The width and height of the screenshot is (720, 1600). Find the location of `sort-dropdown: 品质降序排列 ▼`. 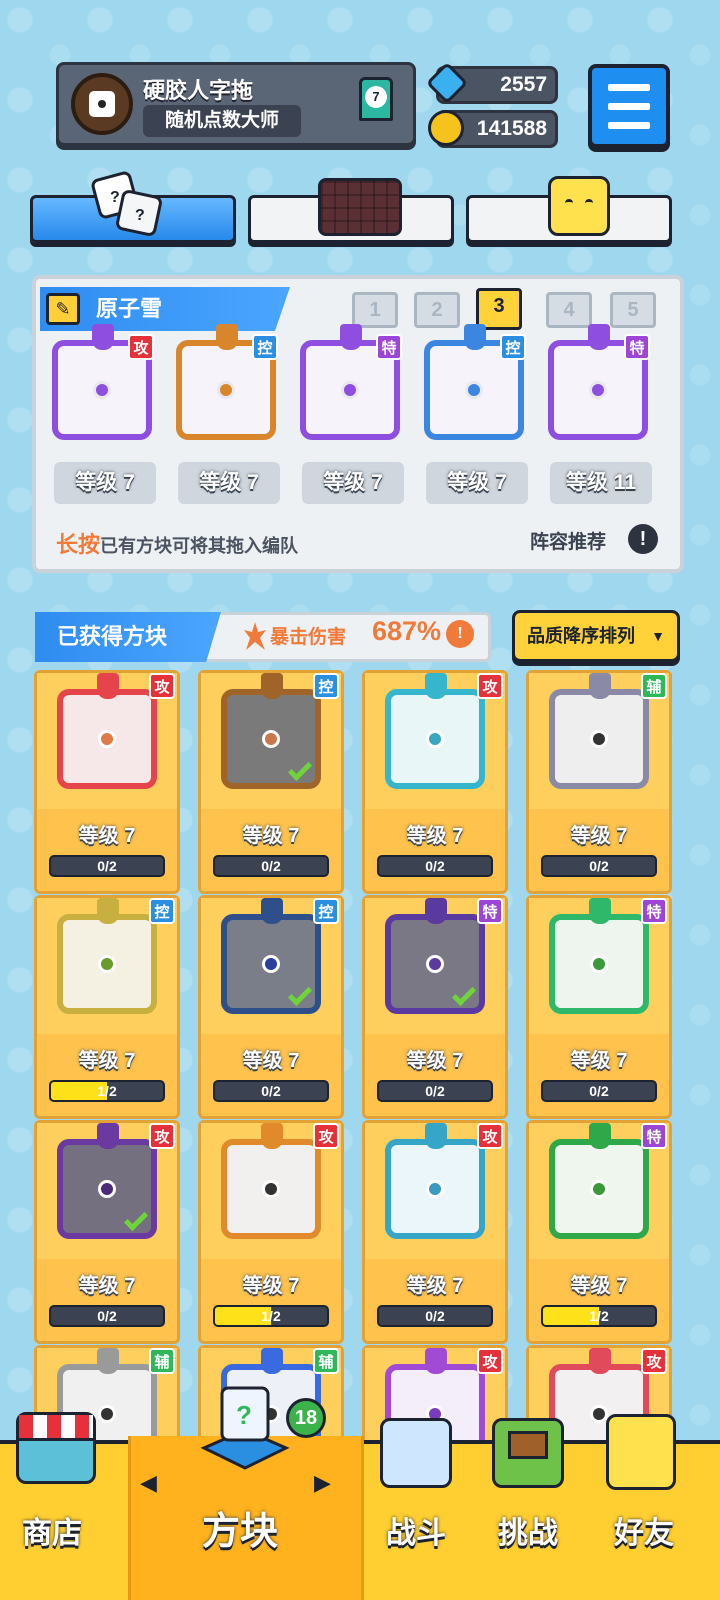

sort-dropdown: 品质降序排列 ▼ is located at coordinates (596, 636).